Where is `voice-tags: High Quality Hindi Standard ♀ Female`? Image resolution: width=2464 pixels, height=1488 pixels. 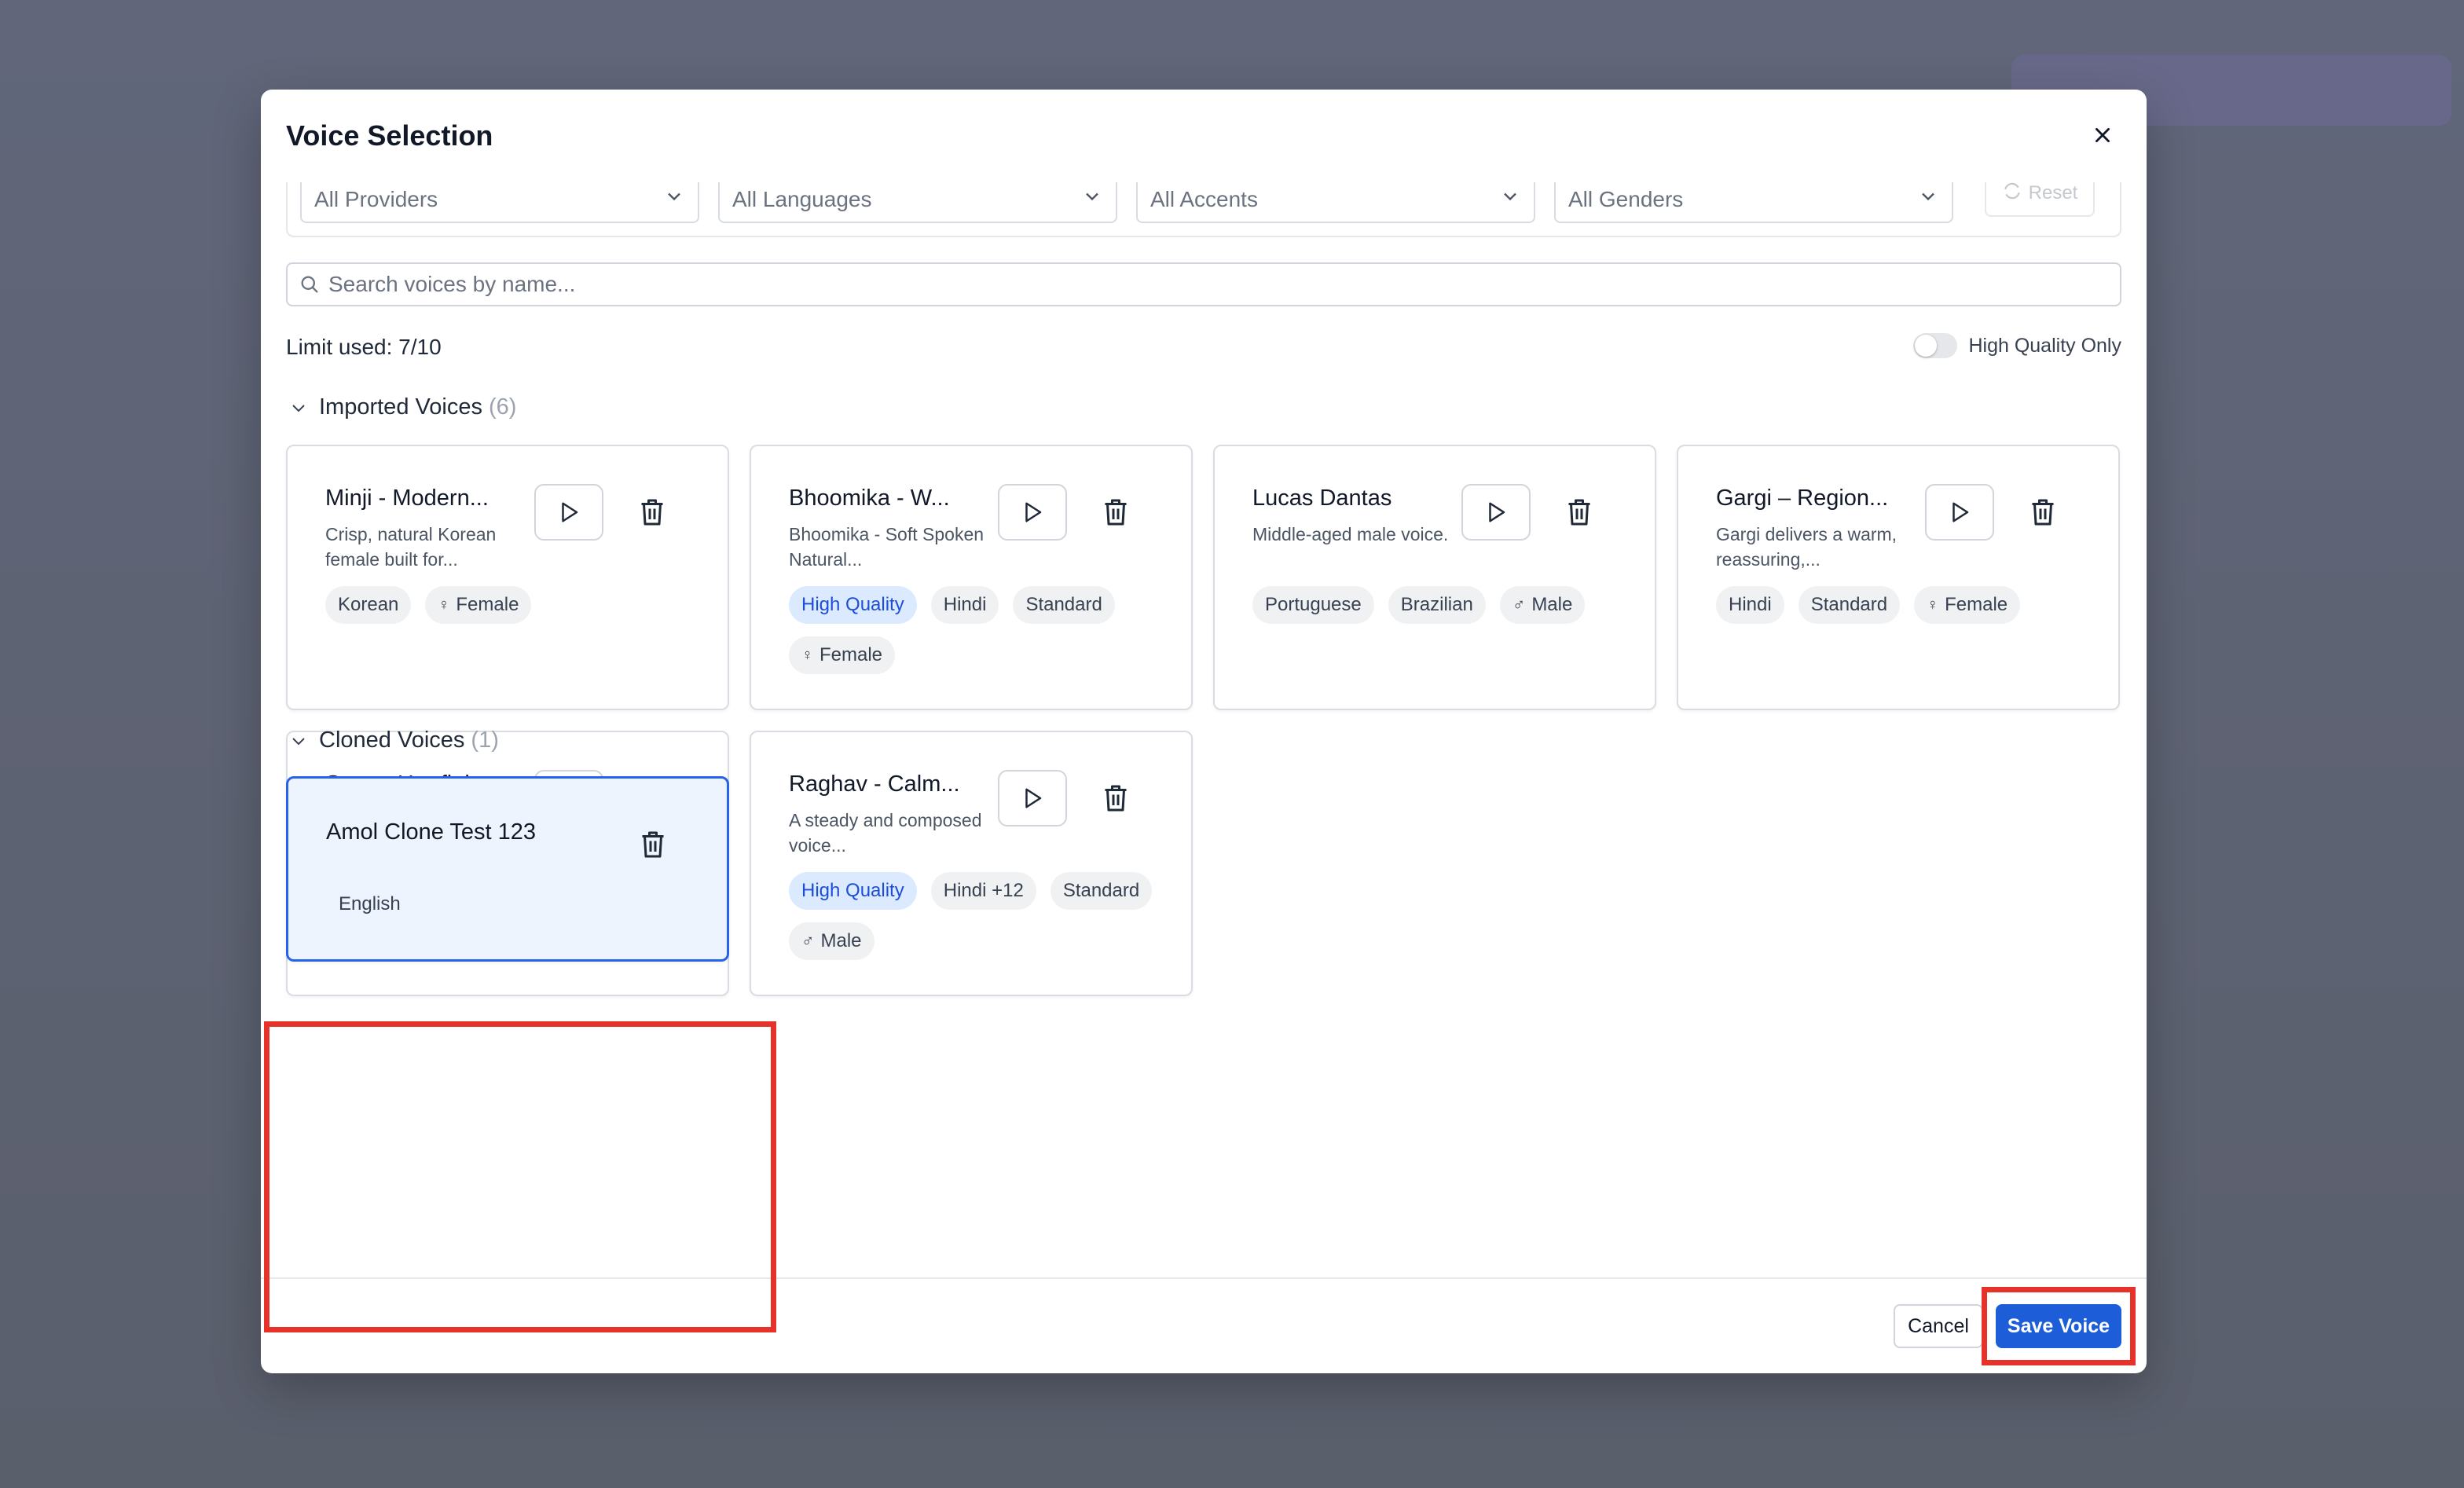 voice-tags: High Quality Hindi Standard ♀ Female is located at coordinates (985, 630).